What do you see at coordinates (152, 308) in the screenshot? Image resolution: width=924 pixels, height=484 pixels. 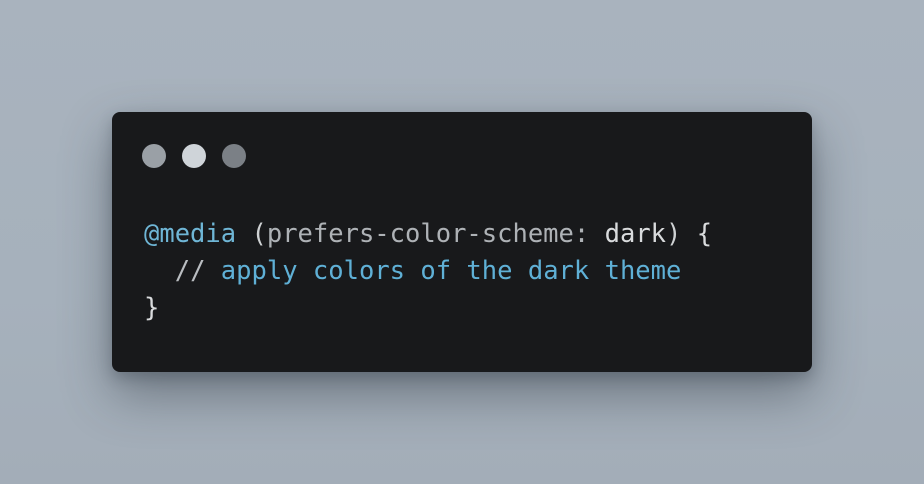 I see `close-brace: }` at bounding box center [152, 308].